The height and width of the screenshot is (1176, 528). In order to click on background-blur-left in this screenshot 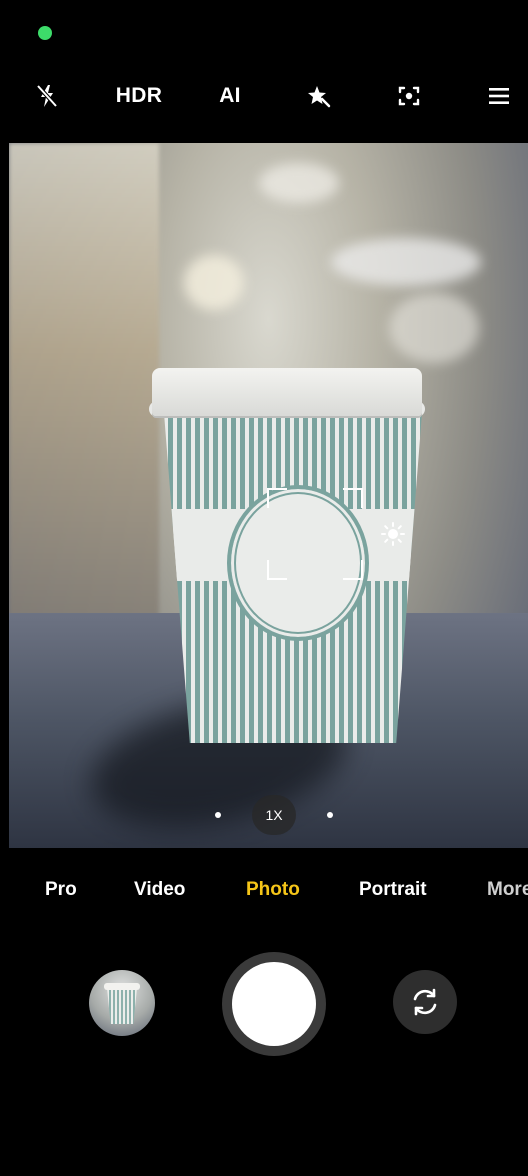, I will do `click(84, 403)`.